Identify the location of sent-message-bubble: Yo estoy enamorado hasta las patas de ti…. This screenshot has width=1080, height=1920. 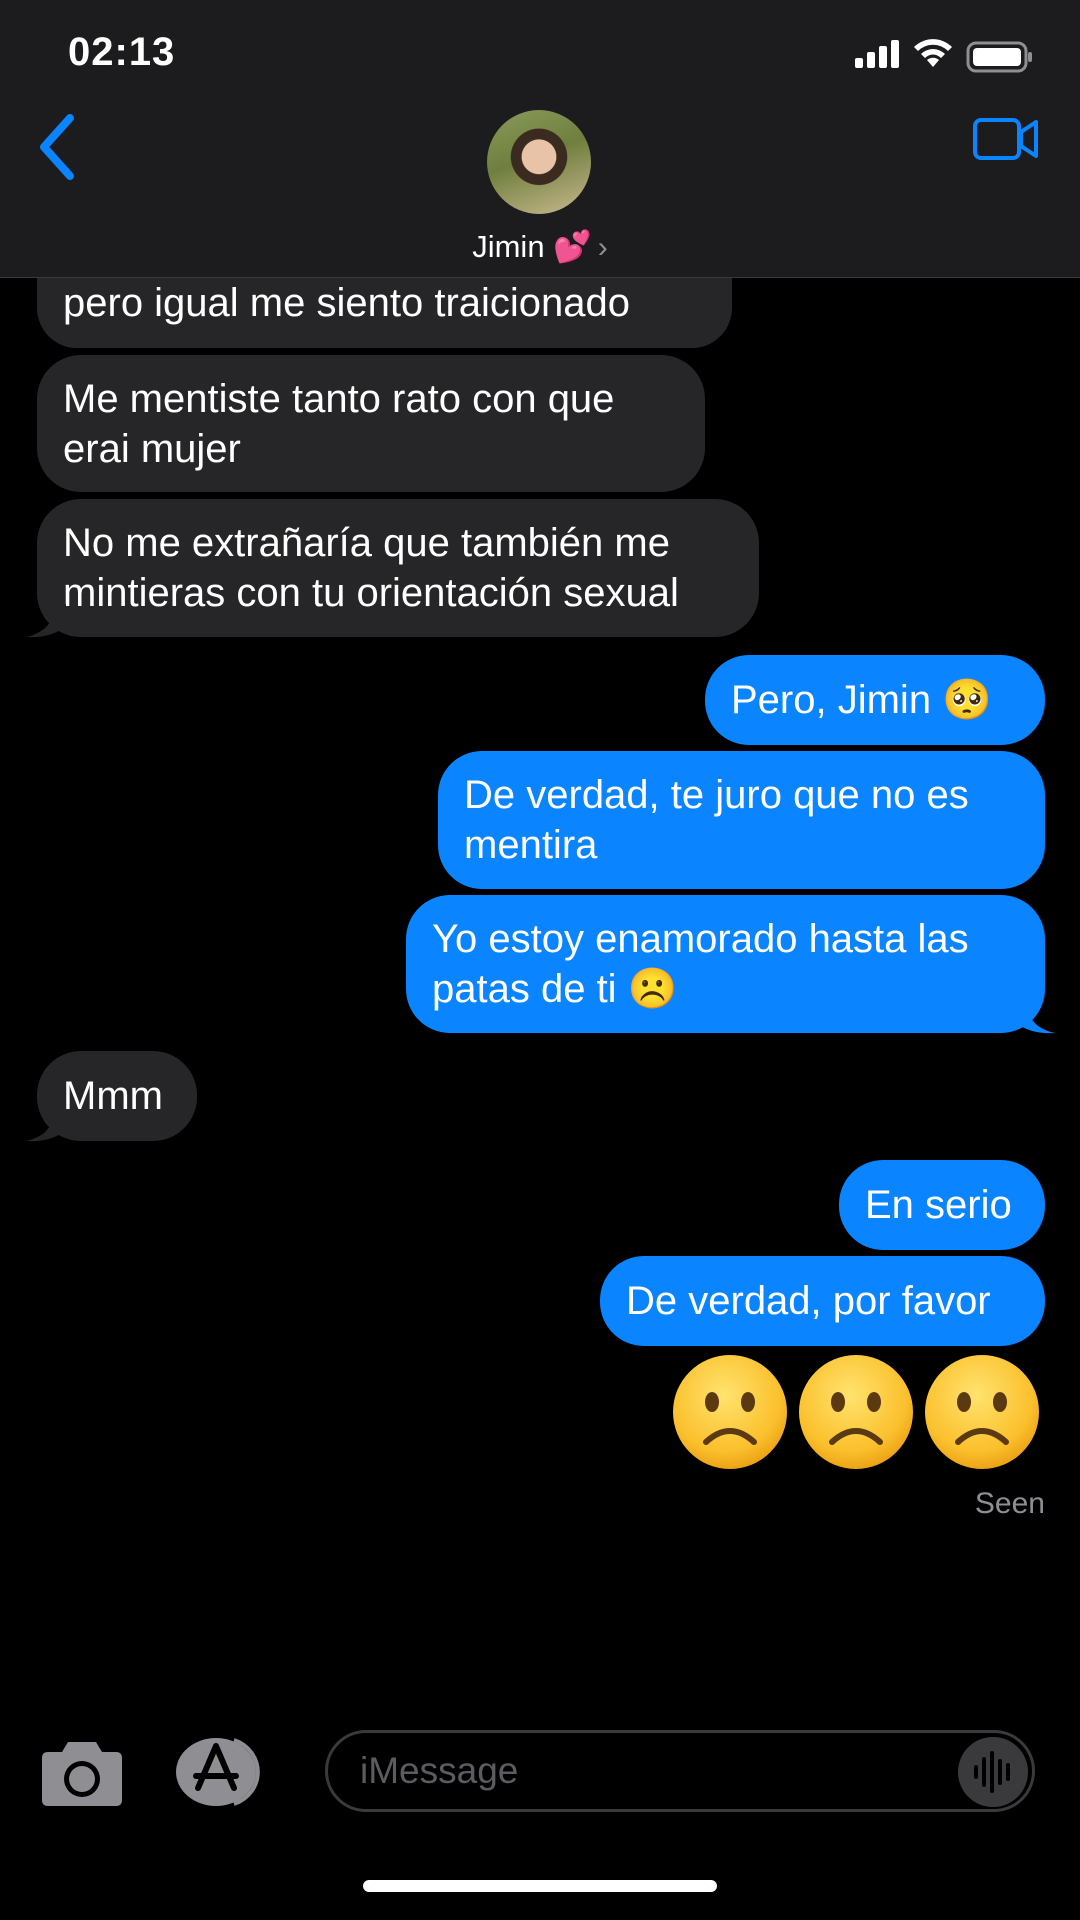
(725, 964).